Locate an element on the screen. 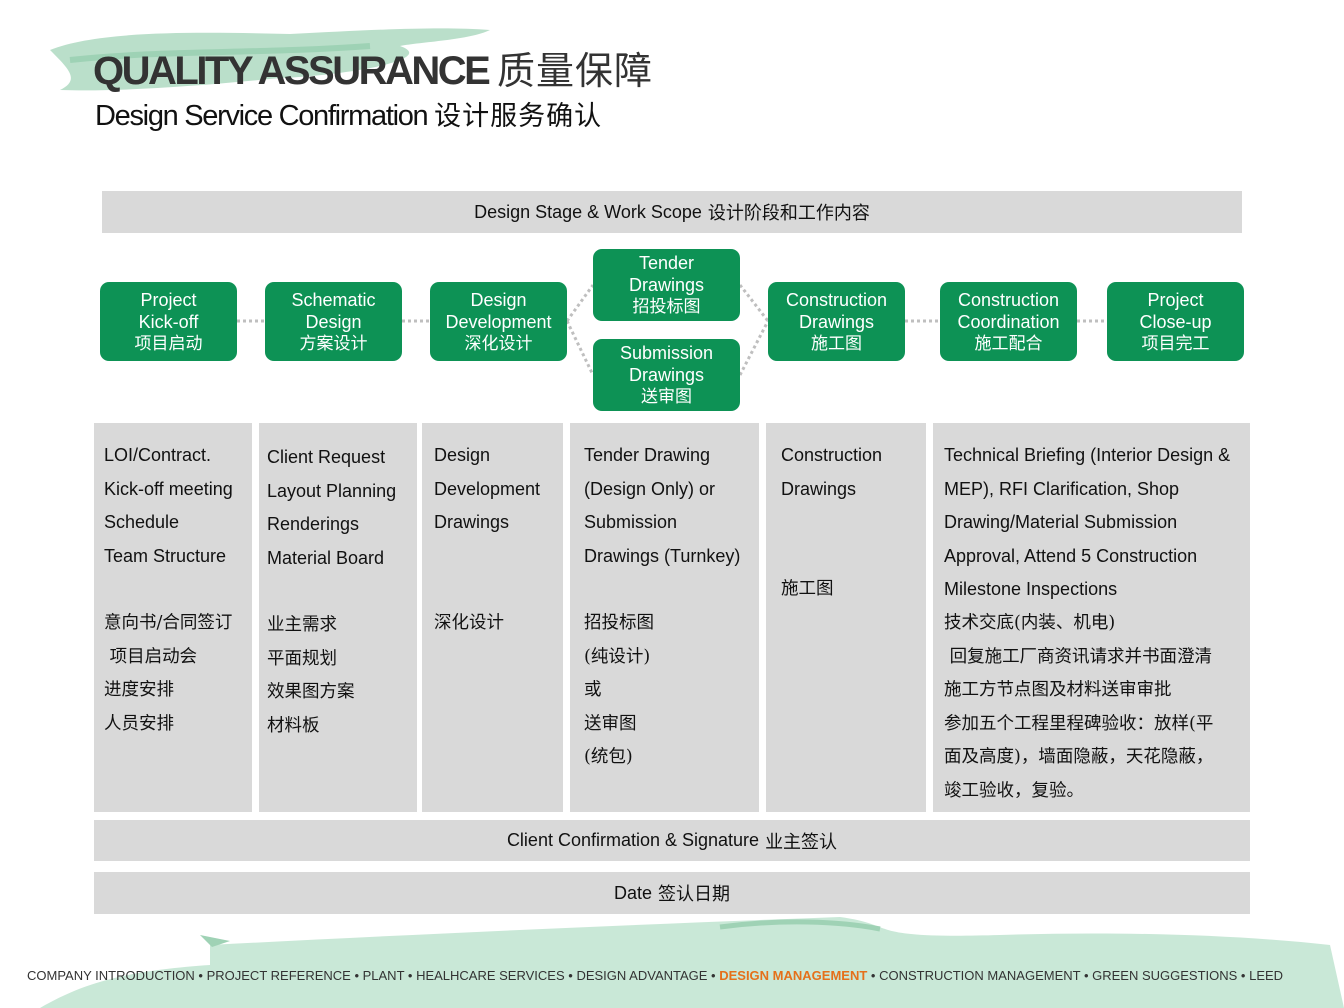  scope-cn-block: 施工图 is located at coordinates (848, 590).